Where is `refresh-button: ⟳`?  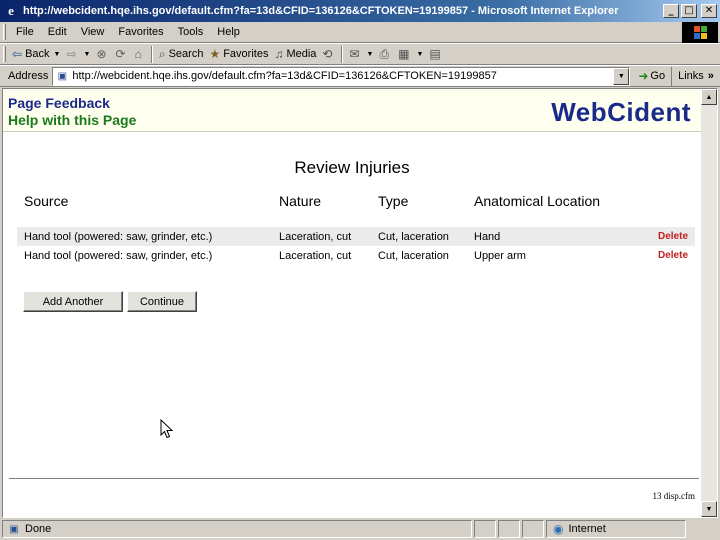
refresh-button: ⟳ is located at coordinates (122, 54).